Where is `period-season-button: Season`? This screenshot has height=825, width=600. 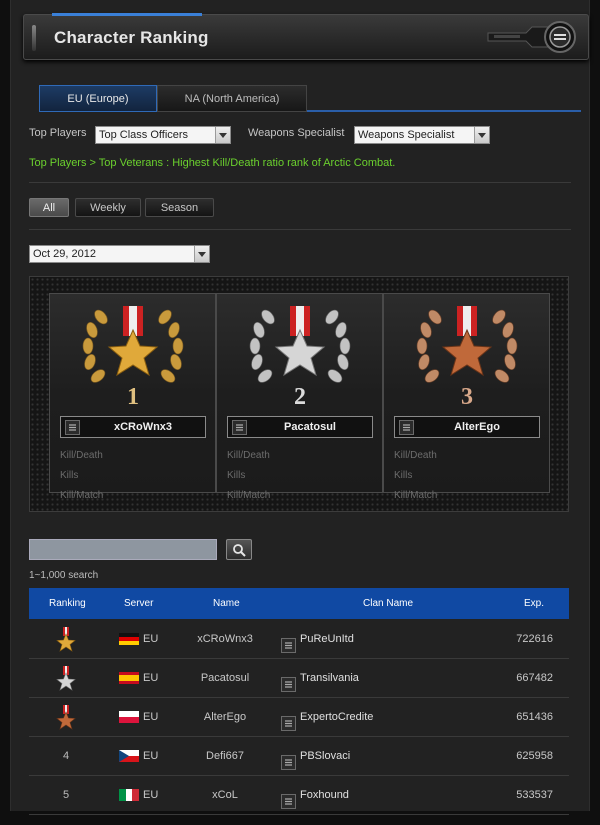 period-season-button: Season is located at coordinates (179, 207).